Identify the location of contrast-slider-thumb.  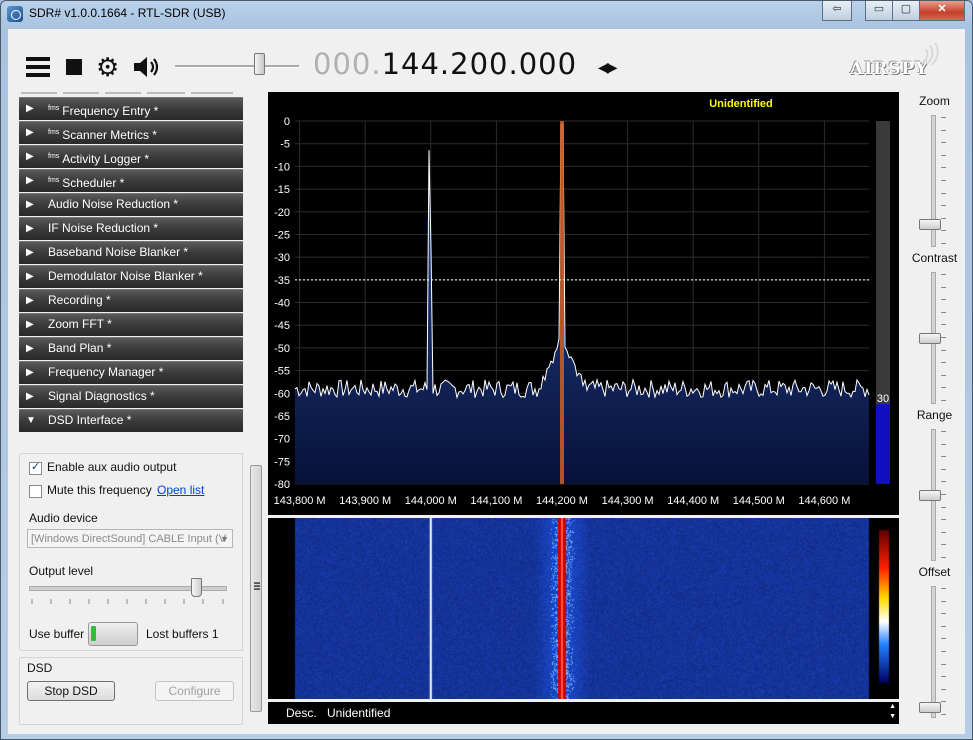
(930, 338).